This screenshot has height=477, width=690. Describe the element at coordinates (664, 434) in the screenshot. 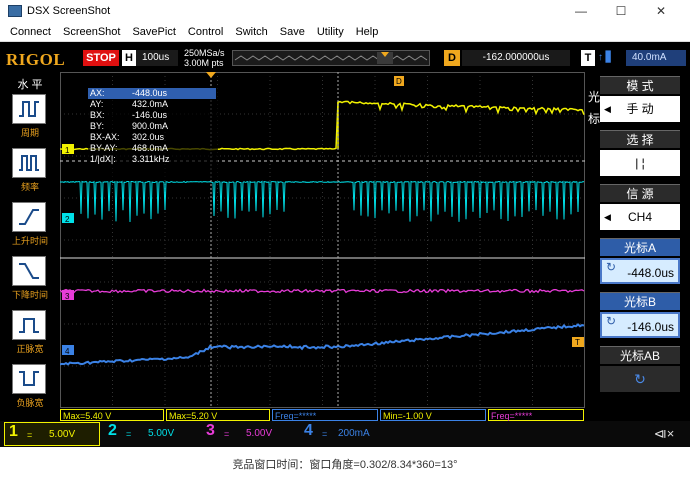

I see `speaker-icon: ⧏×` at that location.